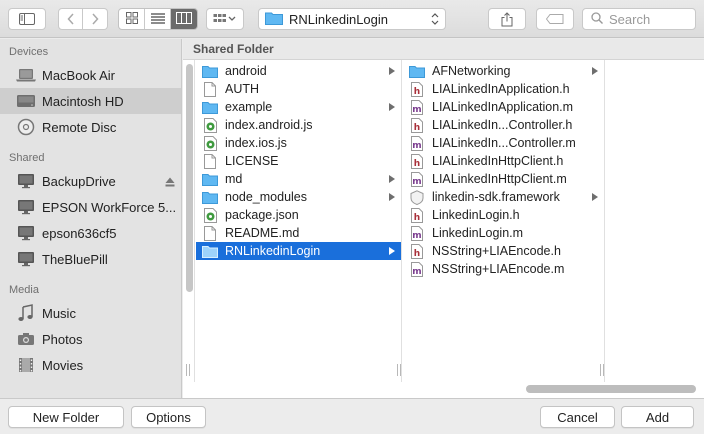  I want to click on add-button: Add, so click(657, 417).